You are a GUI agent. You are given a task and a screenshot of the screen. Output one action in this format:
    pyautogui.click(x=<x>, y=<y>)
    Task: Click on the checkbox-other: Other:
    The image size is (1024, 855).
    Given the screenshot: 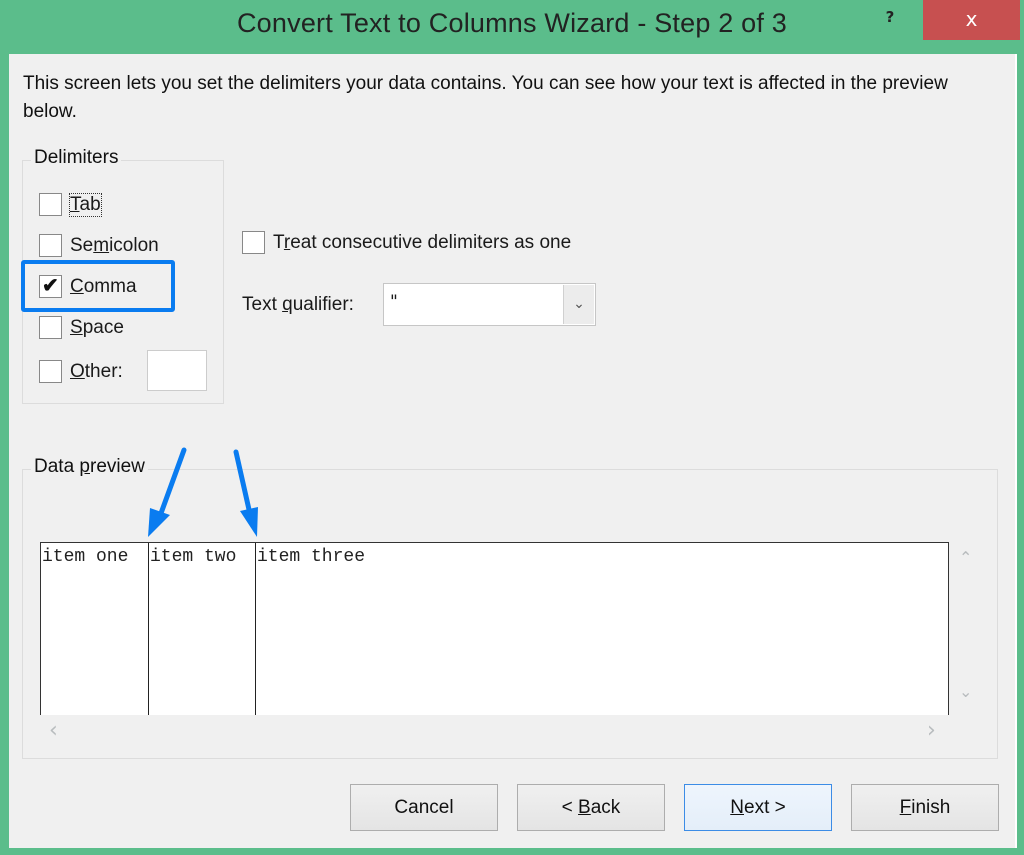 What is the action you would take?
    pyautogui.click(x=81, y=371)
    